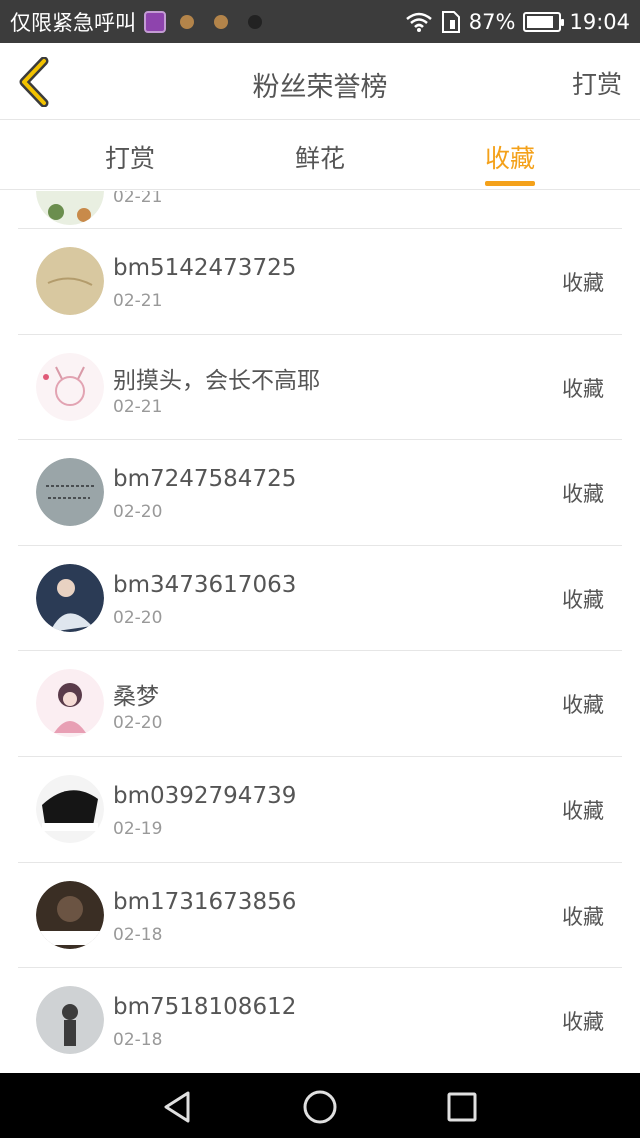 Image resolution: width=640 pixels, height=1138 pixels. Describe the element at coordinates (73, 22) in the screenshot. I see `carrier-text: 仅限紧急呼叫` at that location.